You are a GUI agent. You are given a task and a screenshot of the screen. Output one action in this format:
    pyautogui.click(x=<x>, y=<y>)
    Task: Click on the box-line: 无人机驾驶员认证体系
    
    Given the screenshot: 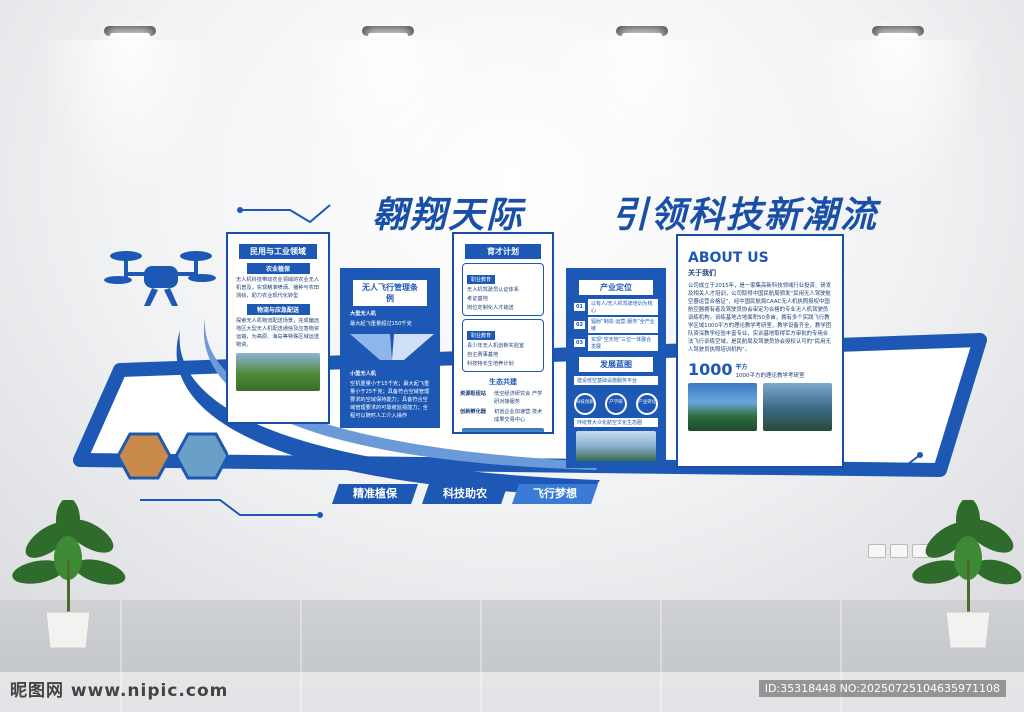 What is the action you would take?
    pyautogui.click(x=493, y=290)
    